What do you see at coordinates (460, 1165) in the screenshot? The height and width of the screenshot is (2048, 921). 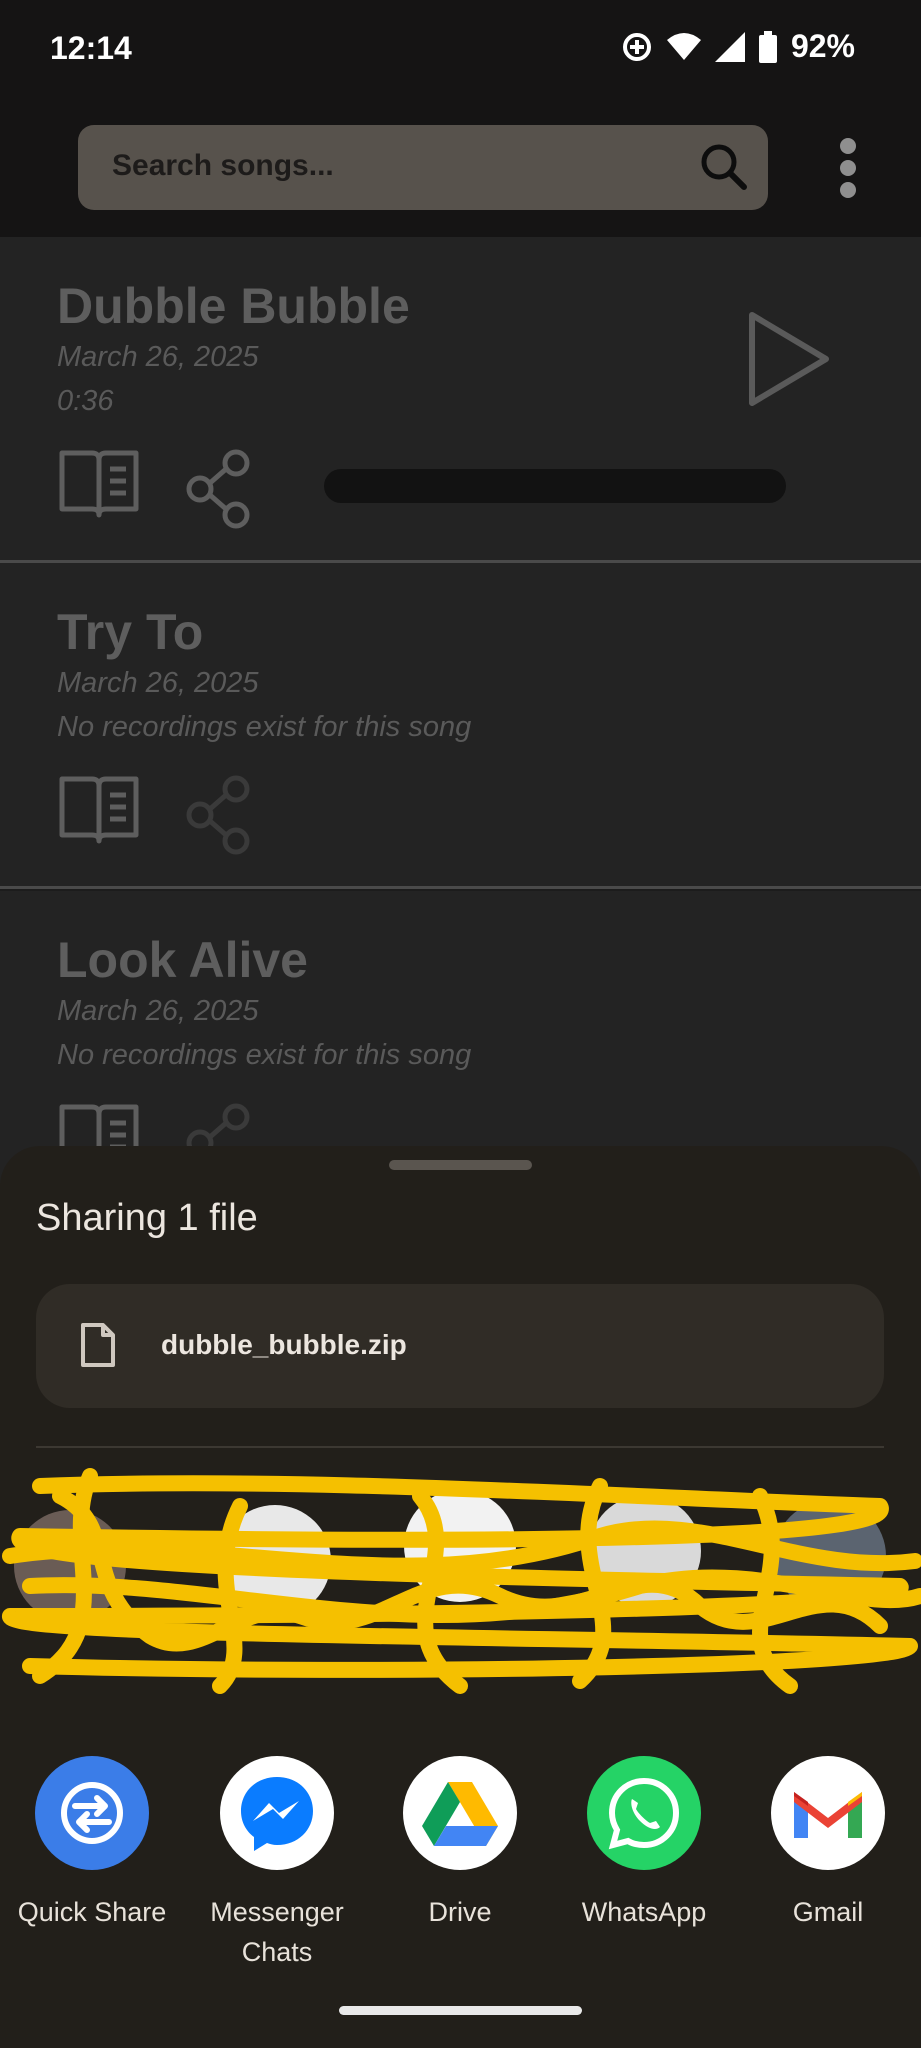 I see `drag-handle` at bounding box center [460, 1165].